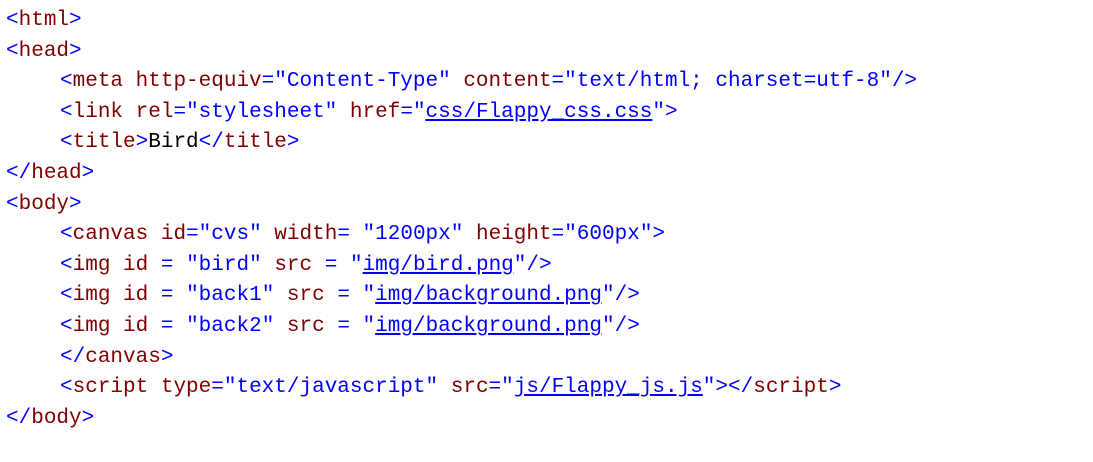 The width and height of the screenshot is (1093, 462). What do you see at coordinates (507, 82) in the screenshot?
I see `code-token-attr: content` at bounding box center [507, 82].